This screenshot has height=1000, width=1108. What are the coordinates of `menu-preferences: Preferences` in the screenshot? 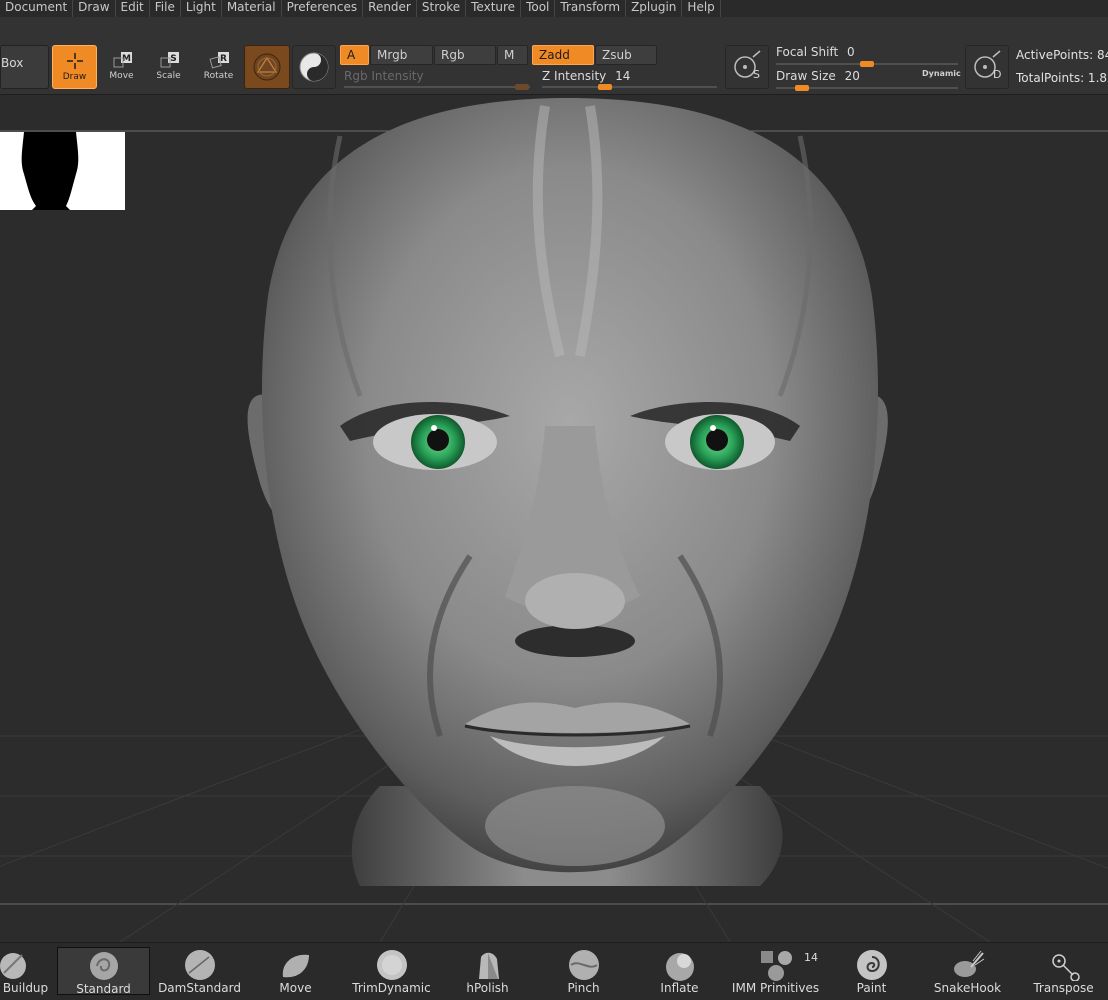 It's located at (323, 8).